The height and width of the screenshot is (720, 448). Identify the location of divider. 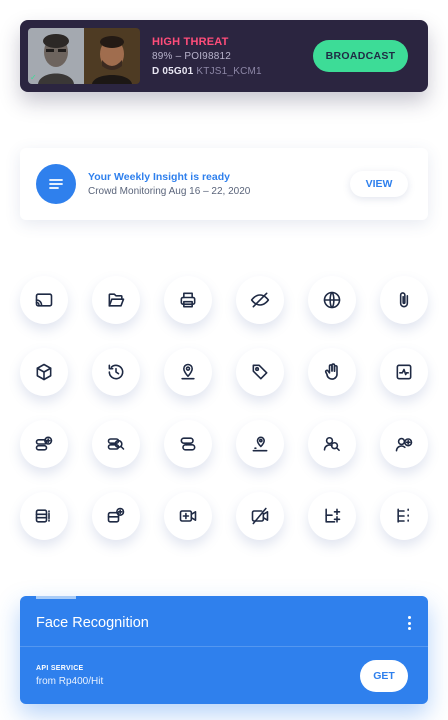
(224, 646).